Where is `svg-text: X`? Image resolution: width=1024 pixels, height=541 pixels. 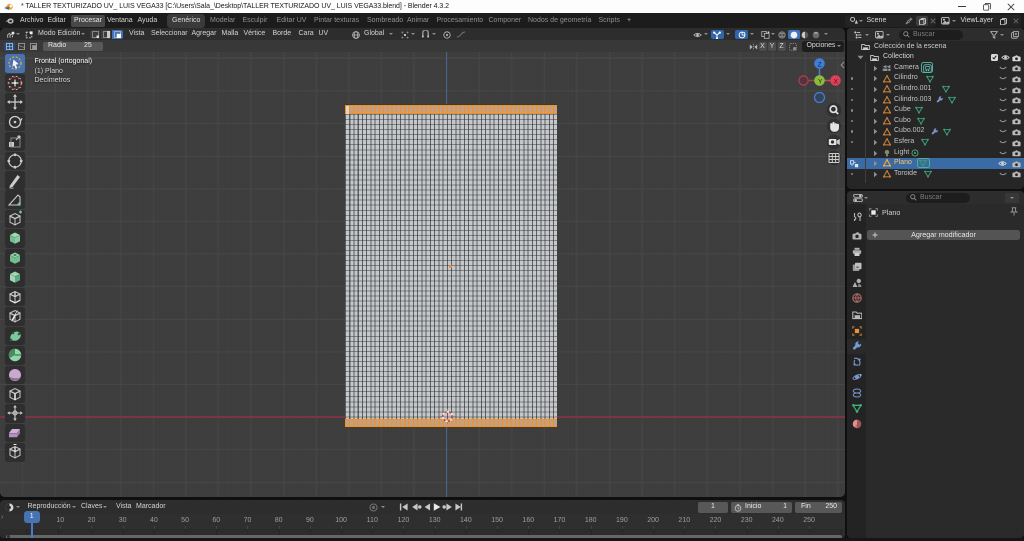 svg-text: X is located at coordinates (836, 81).